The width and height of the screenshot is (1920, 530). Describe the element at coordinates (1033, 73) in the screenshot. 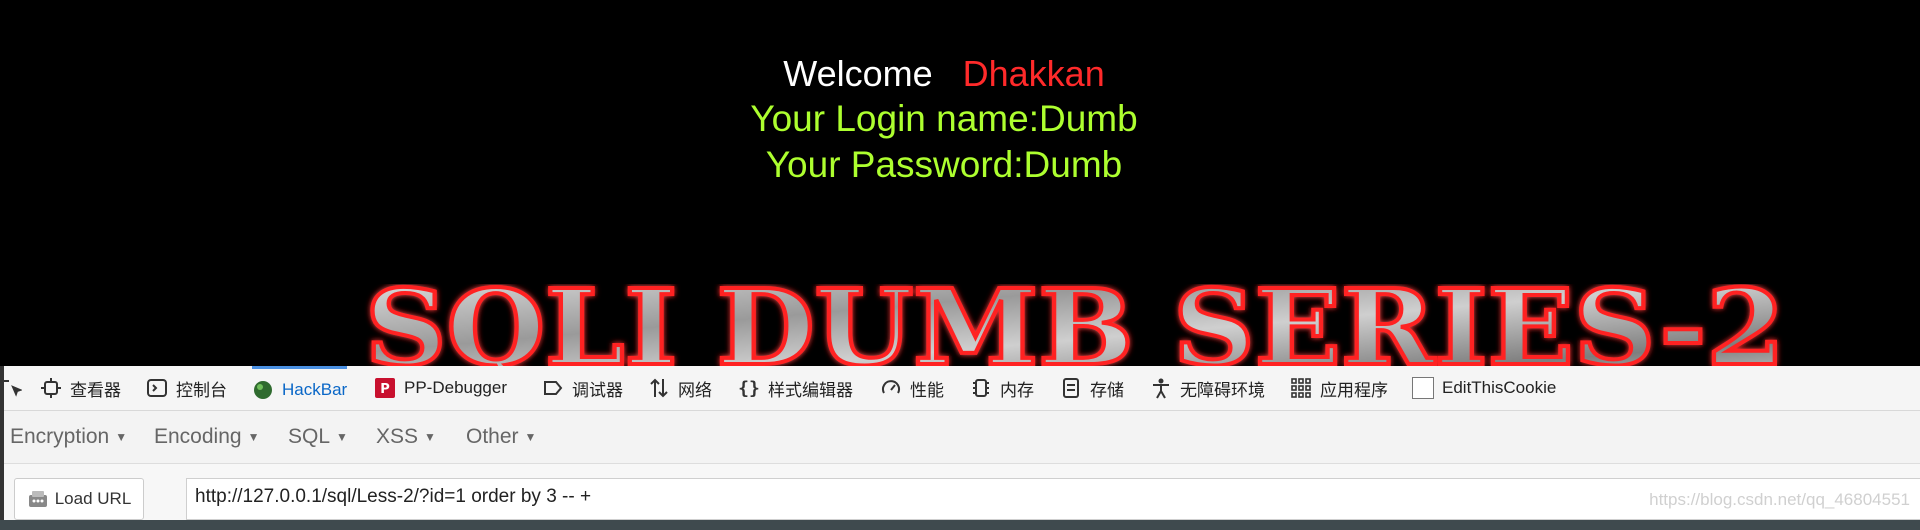

I see `user-name-text: Dhakkan` at that location.